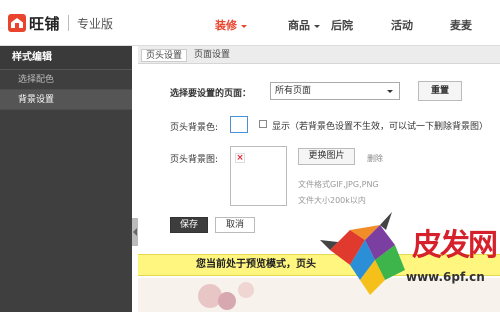 The width and height of the screenshot is (500, 312). I want to click on sidebar-item-color-scheme: 选择配色, so click(66, 80).